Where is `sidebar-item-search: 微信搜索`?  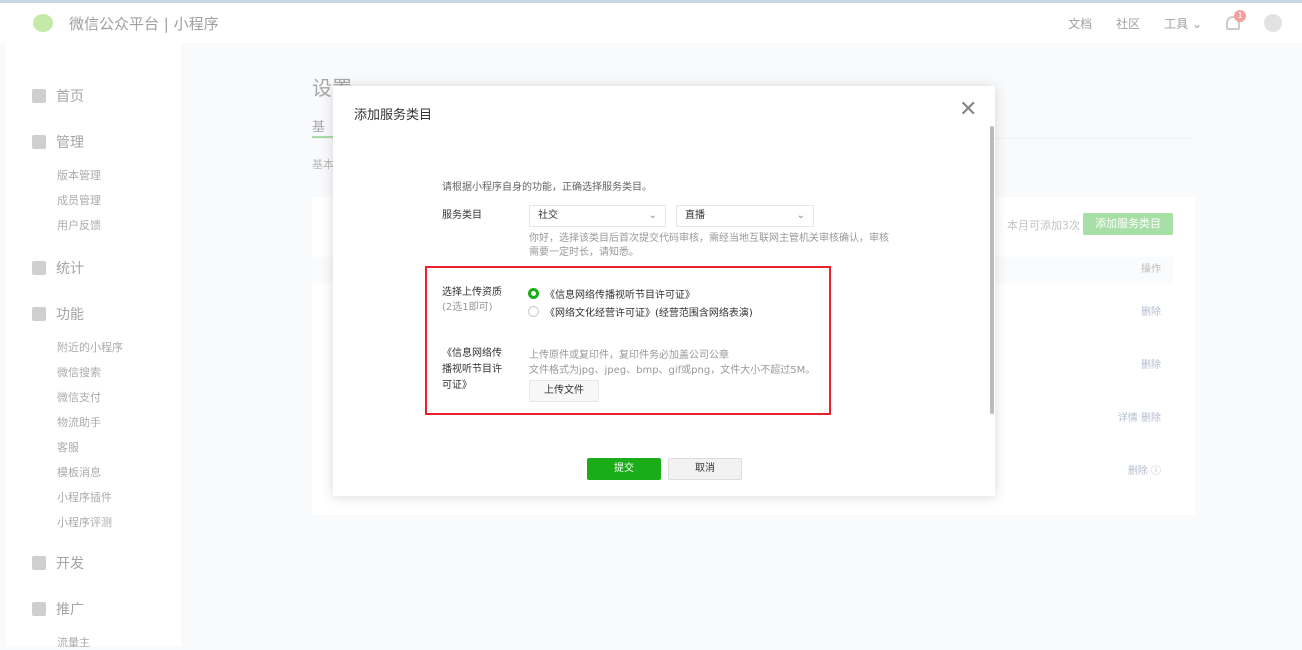 sidebar-item-search: 微信搜索 is located at coordinates (79, 372).